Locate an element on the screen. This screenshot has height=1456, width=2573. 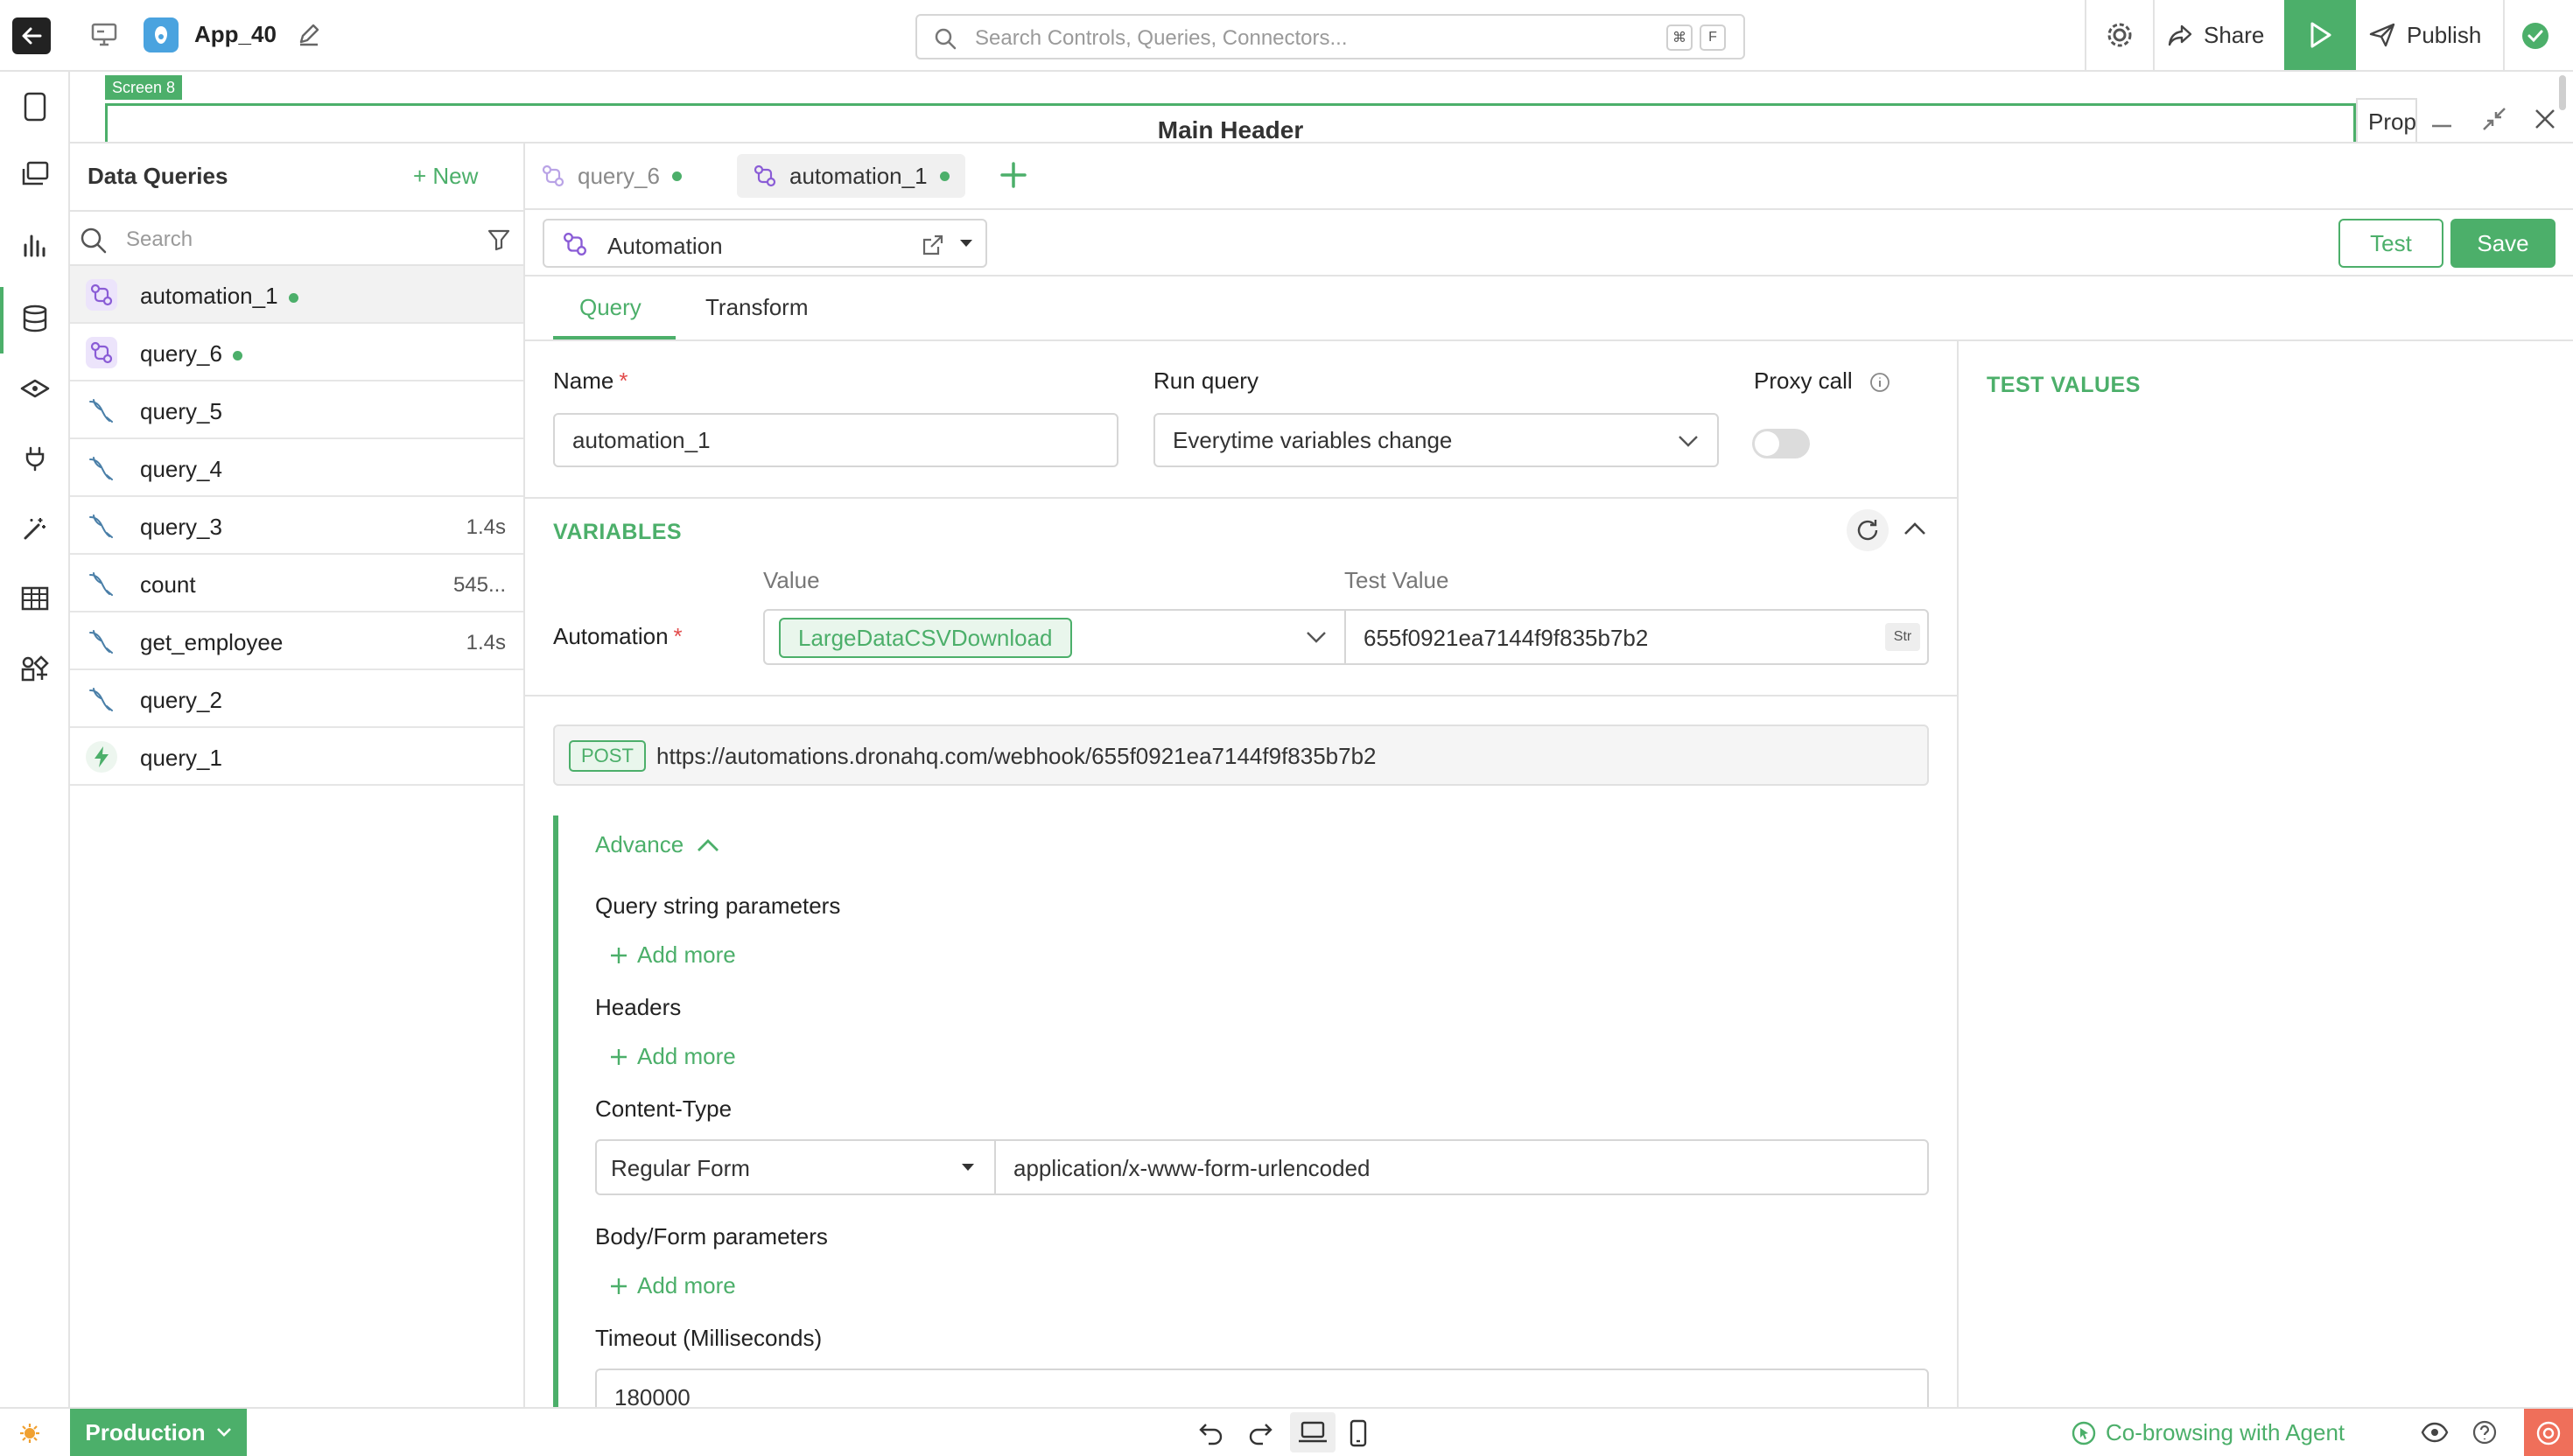
back-button is located at coordinates (31, 36).